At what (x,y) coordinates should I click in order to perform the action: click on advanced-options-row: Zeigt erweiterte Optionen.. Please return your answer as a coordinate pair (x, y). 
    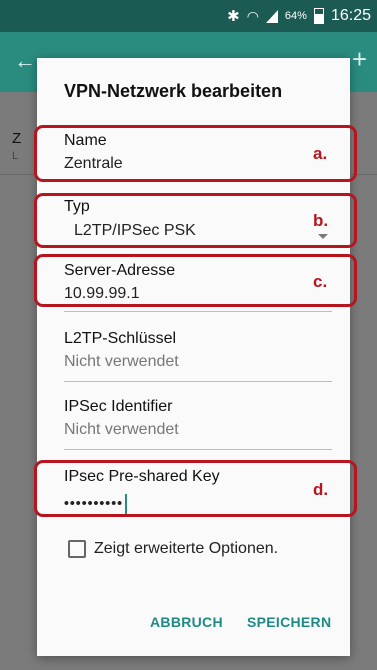
    Looking at the image, I should click on (173, 549).